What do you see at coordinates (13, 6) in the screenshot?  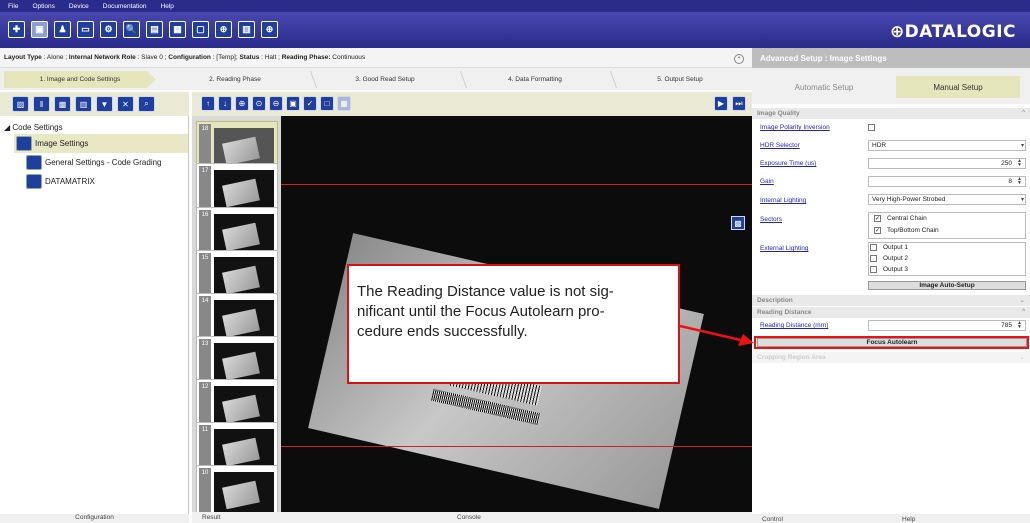 I see `menu-file: File` at bounding box center [13, 6].